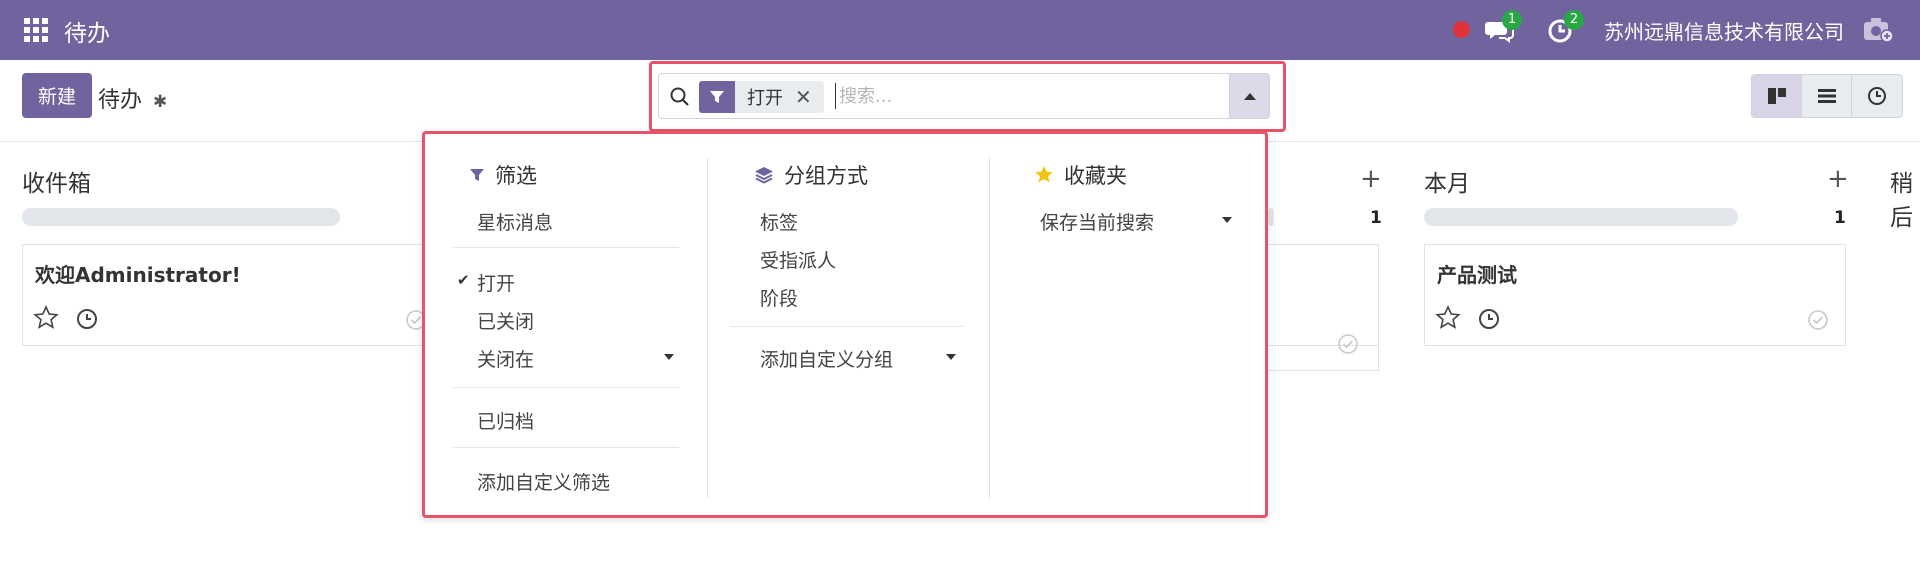 This screenshot has height=567, width=1920. I want to click on chat-icon: 1, so click(1503, 28).